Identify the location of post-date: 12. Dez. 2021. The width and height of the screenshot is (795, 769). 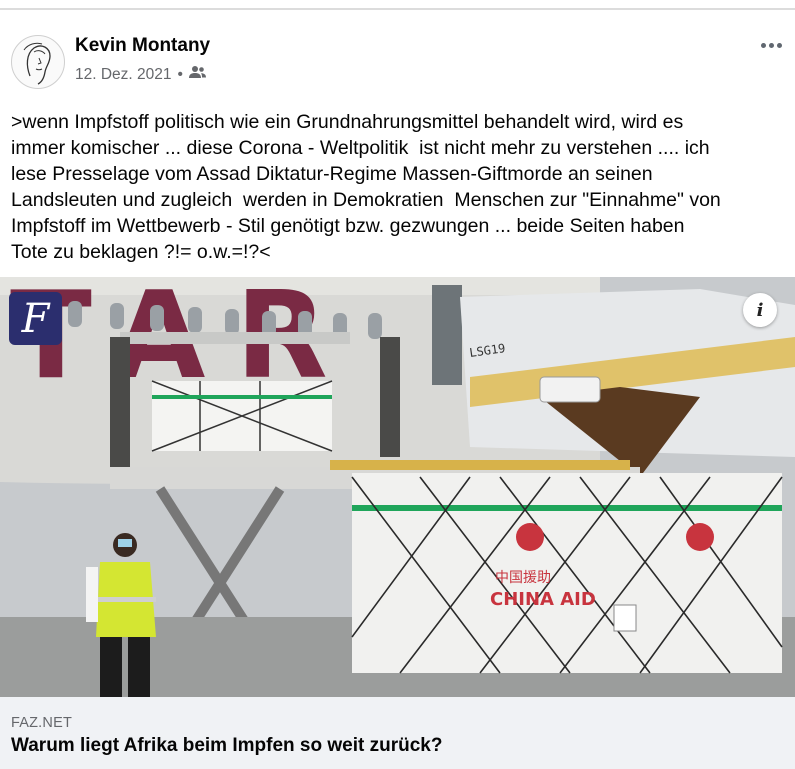
(123, 75).